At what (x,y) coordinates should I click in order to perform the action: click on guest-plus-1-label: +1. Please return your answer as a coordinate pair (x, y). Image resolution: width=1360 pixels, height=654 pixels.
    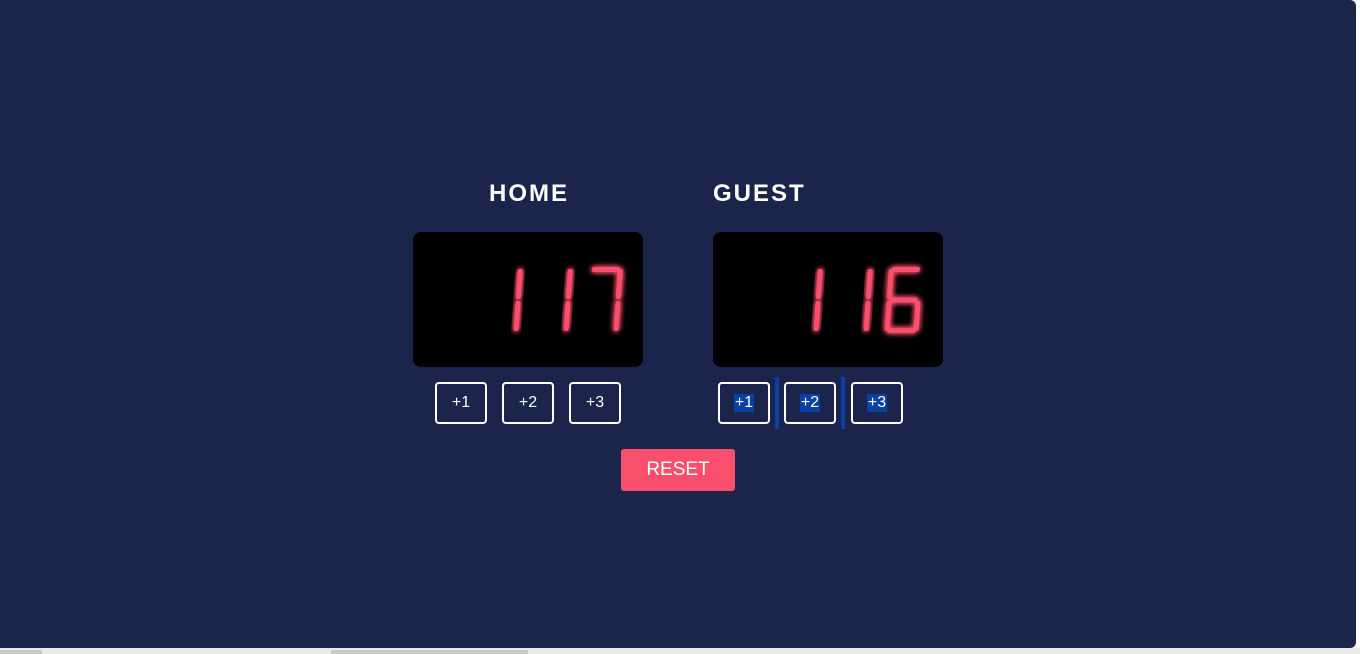
    Looking at the image, I should click on (744, 403).